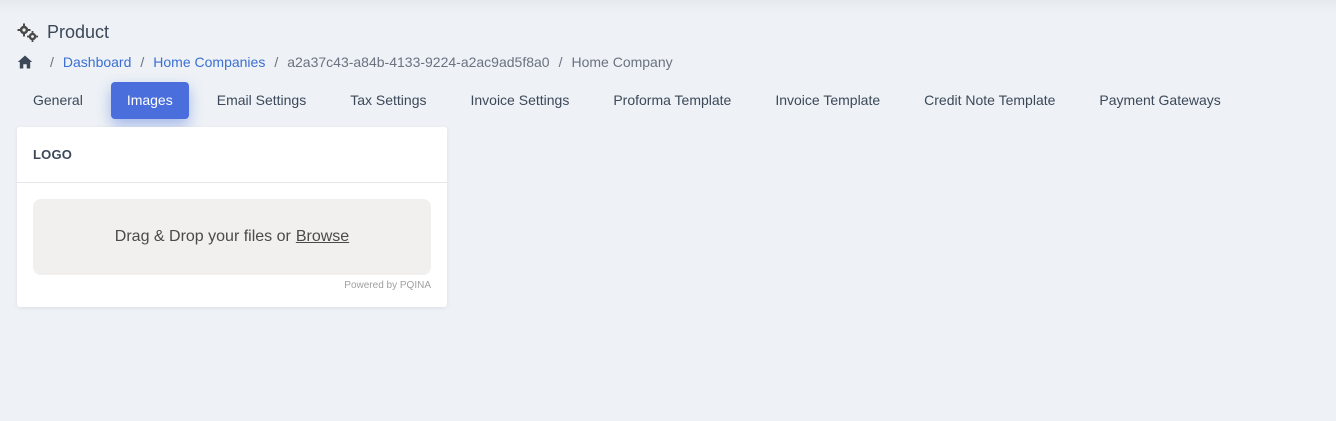 Image resolution: width=1336 pixels, height=421 pixels. Describe the element at coordinates (232, 155) in the screenshot. I see `logo-card-title: LOGO` at that location.